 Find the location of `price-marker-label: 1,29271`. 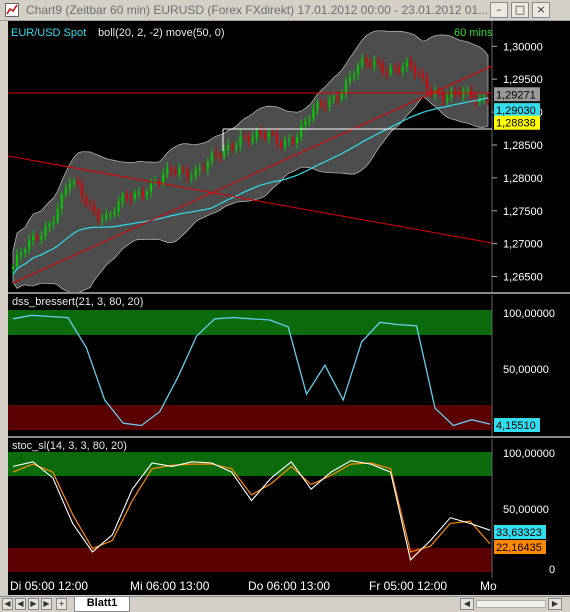

price-marker-label: 1,29271 is located at coordinates (516, 95).